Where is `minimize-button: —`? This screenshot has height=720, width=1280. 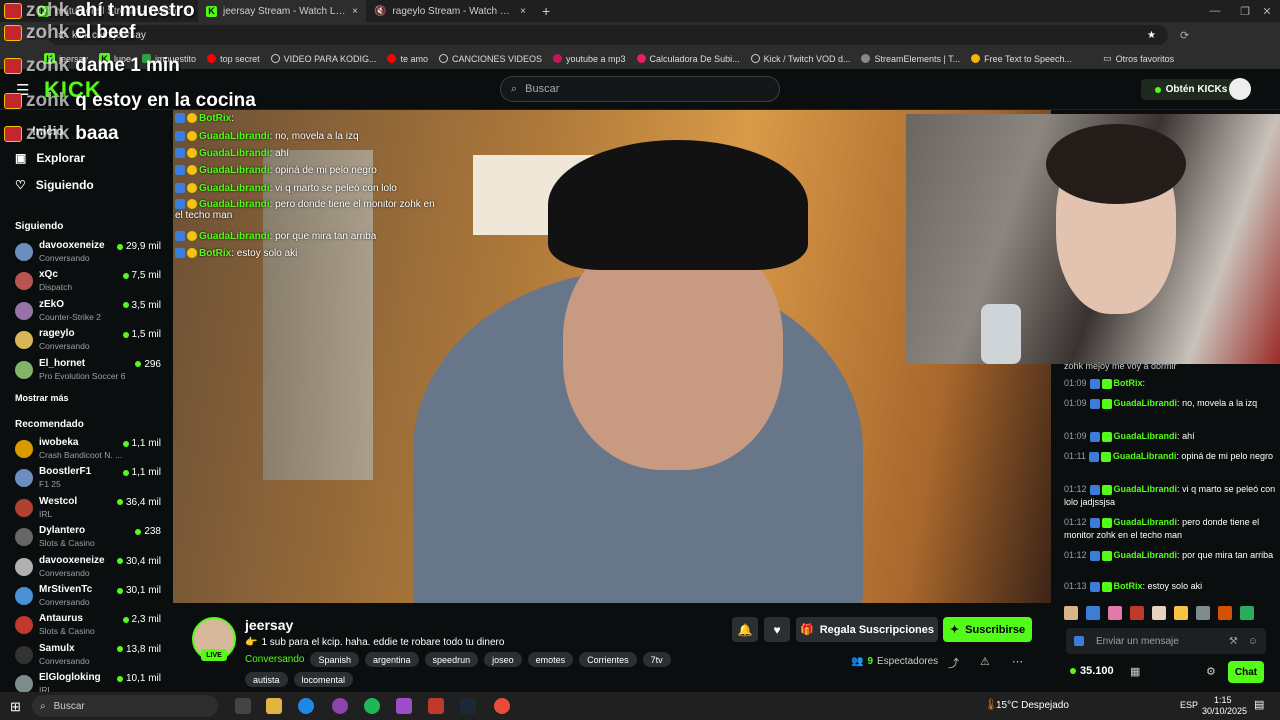 minimize-button: — is located at coordinates (1215, 11).